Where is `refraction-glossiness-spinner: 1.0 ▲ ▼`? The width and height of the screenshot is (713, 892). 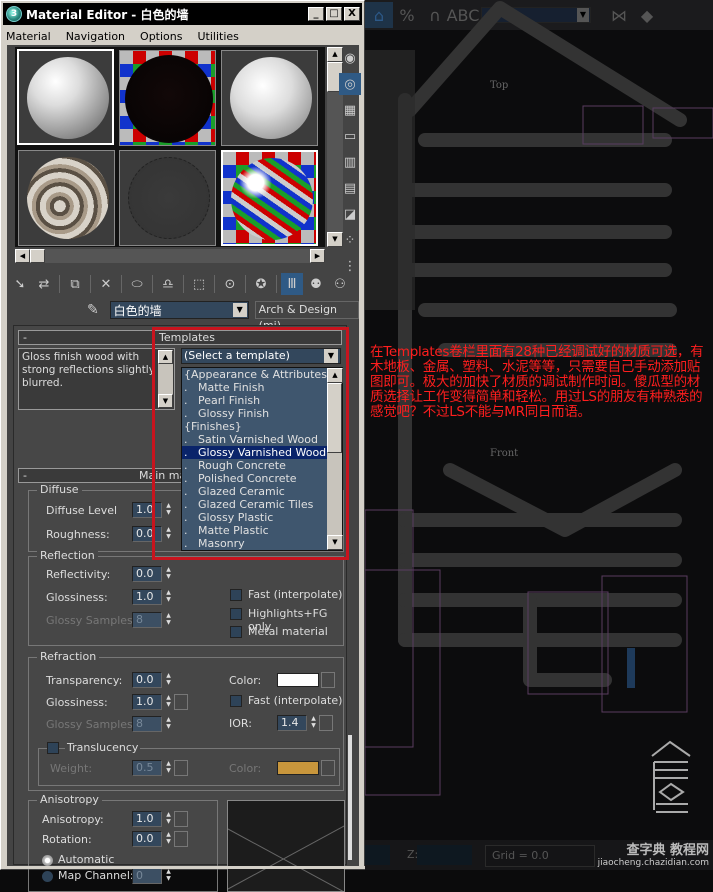
refraction-glossiness-spinner: 1.0 ▲ ▼ is located at coordinates (160, 702).